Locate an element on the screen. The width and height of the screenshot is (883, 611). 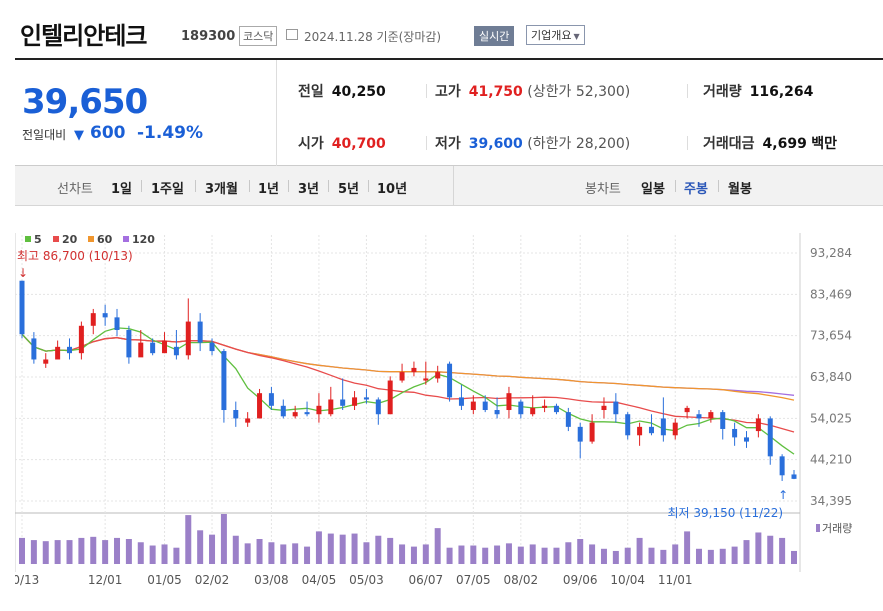
low-annotation: 최저 39,150 (11/22) is located at coordinates (725, 513).